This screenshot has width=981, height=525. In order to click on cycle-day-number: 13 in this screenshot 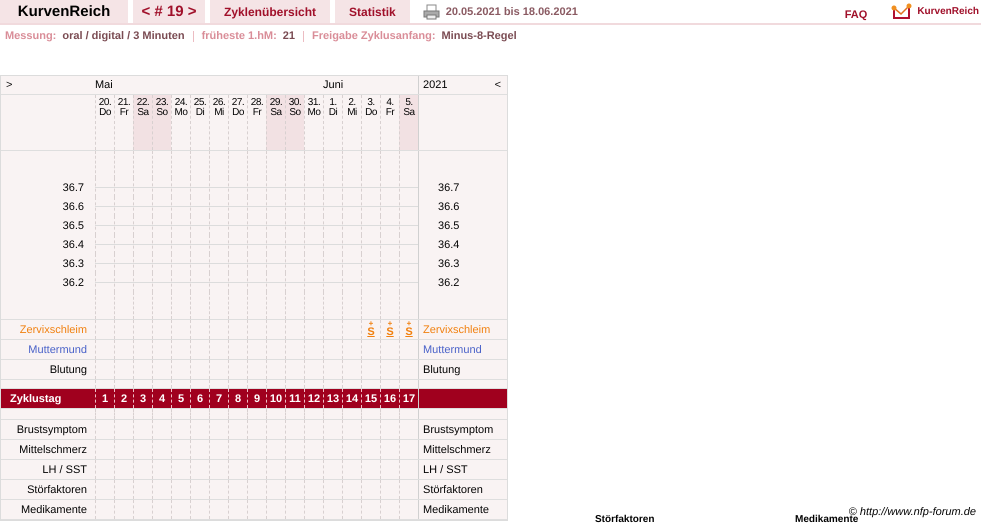, I will do `click(333, 398)`.